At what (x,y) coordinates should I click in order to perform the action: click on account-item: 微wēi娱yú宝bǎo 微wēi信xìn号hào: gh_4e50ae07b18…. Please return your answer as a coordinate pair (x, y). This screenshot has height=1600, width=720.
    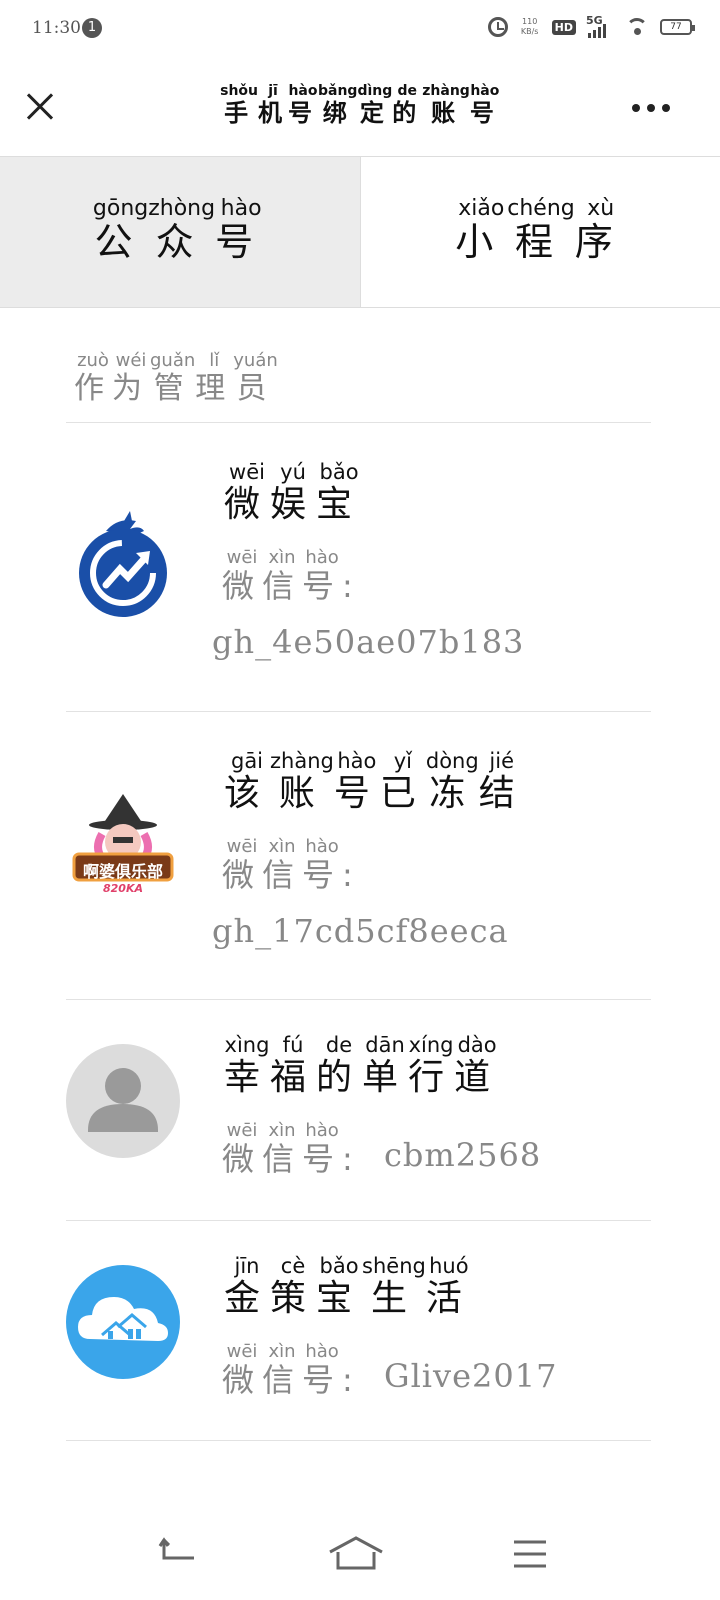
    Looking at the image, I should click on (358, 567).